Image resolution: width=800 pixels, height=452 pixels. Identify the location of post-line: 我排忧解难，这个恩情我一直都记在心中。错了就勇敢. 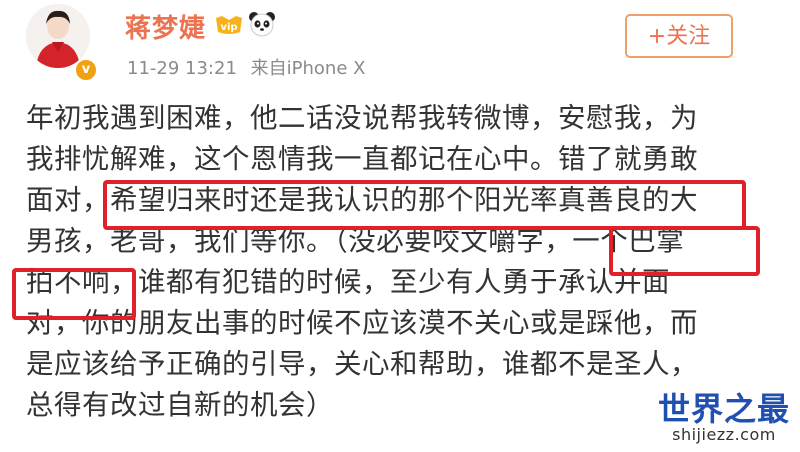
(362, 159).